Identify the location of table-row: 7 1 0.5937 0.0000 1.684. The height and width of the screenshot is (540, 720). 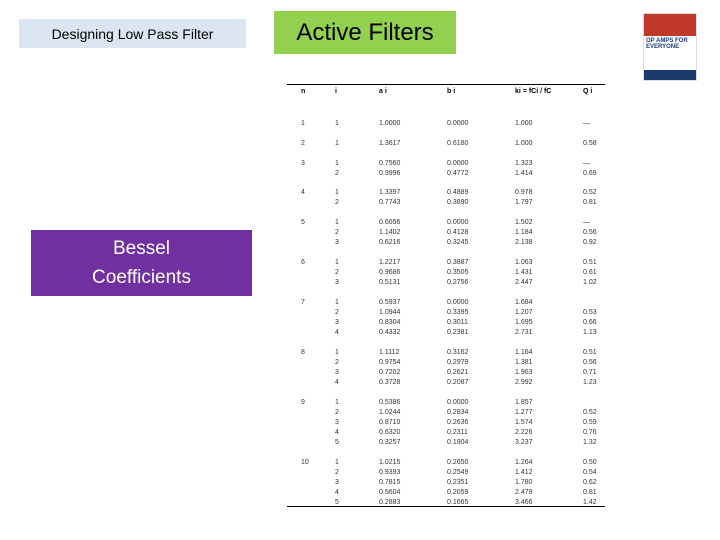
(446, 304).